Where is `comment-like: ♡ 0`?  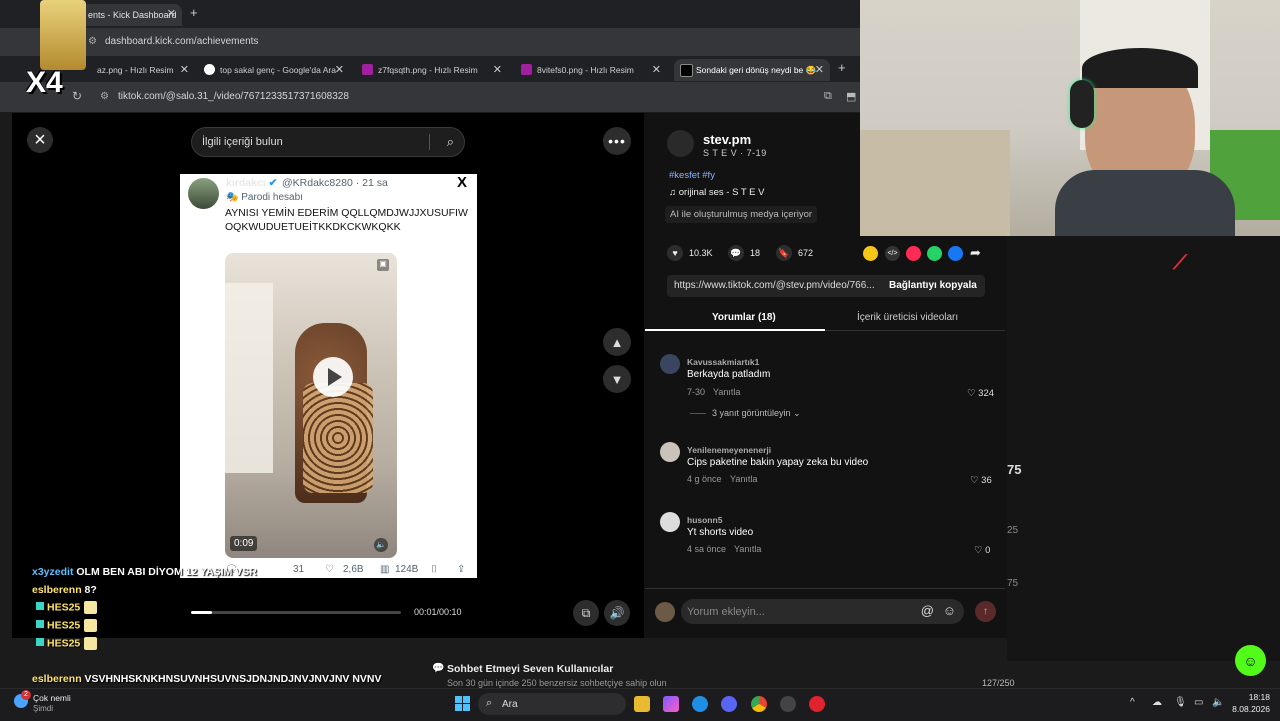 comment-like: ♡ 0 is located at coordinates (982, 550).